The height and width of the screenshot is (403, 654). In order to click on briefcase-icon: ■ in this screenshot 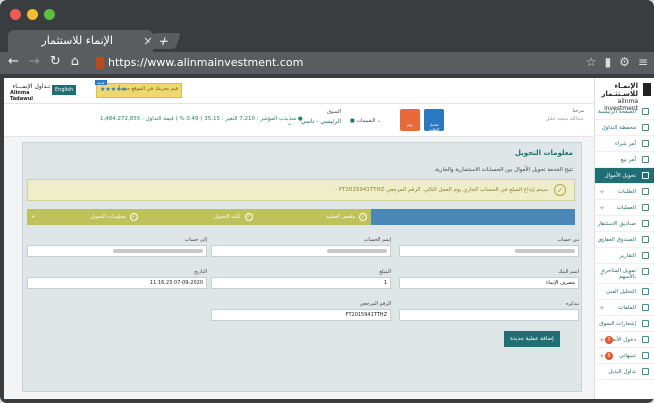, I will do `click(352, 121)`.